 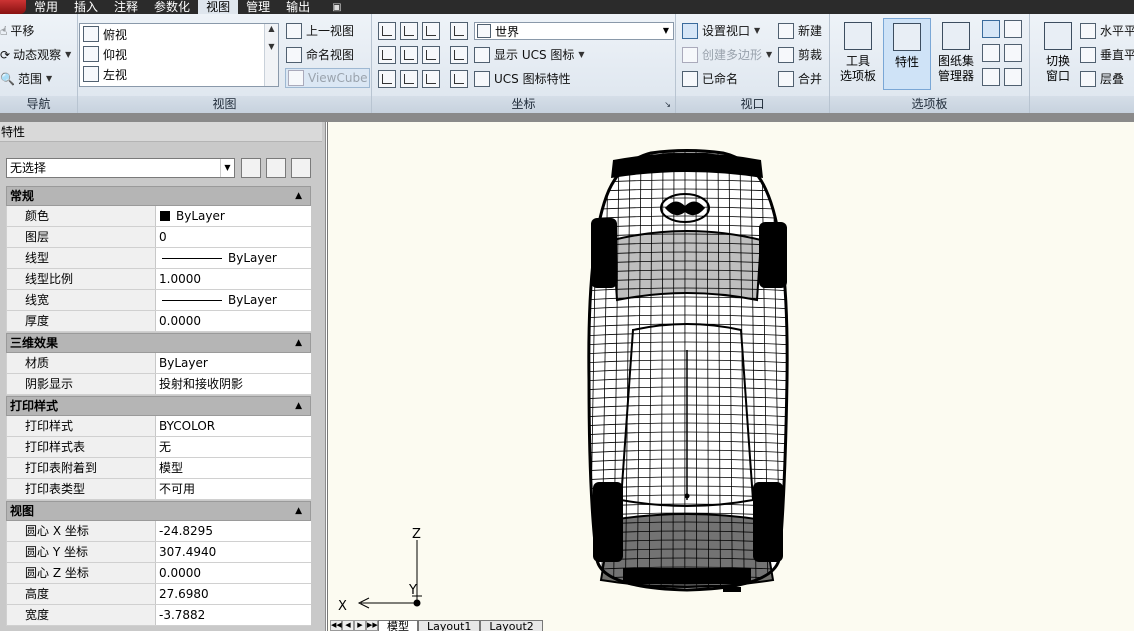 What do you see at coordinates (126, 7) in the screenshot?
I see `menu-annotate: 注释` at bounding box center [126, 7].